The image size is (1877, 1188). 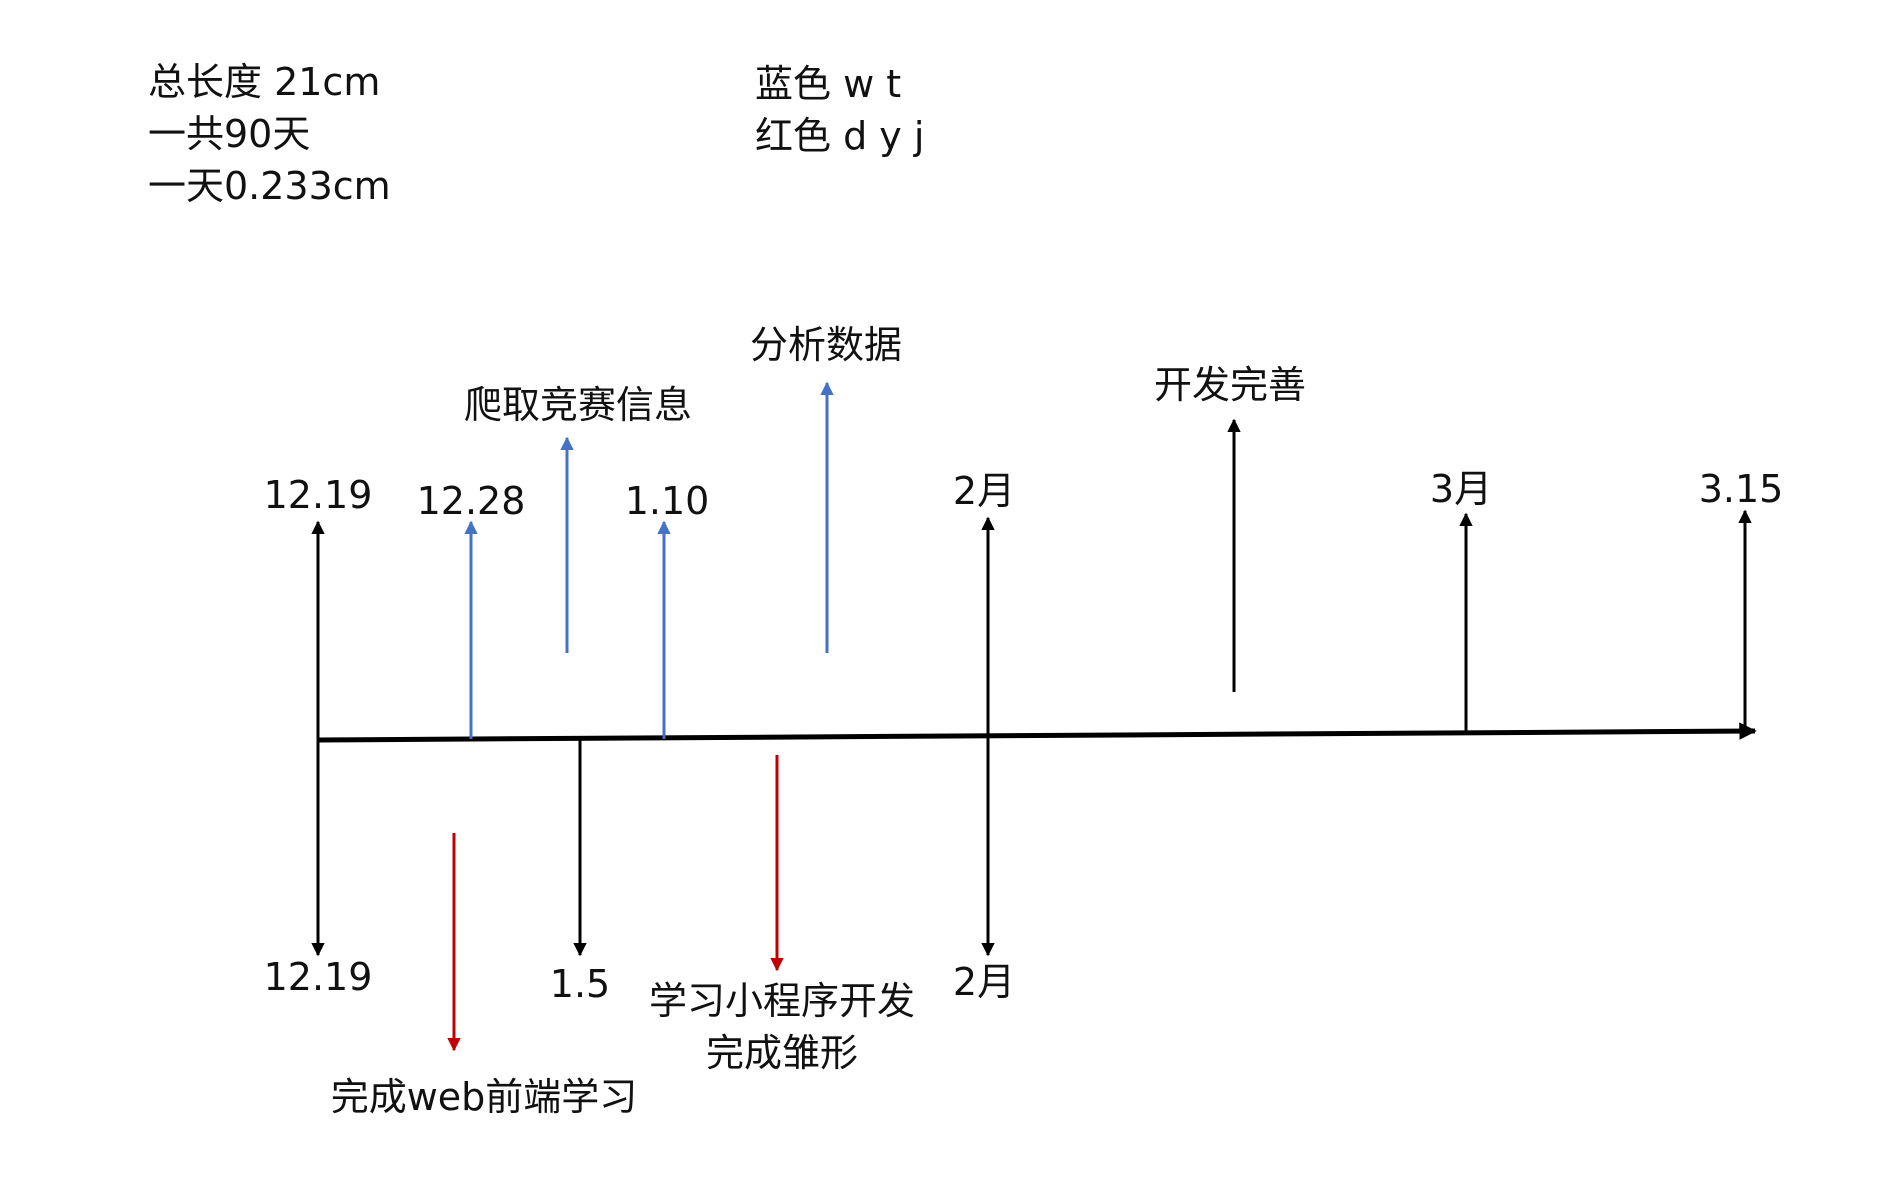 I want to click on date-label-12-19-bottom: 12.19, so click(x=318, y=977).